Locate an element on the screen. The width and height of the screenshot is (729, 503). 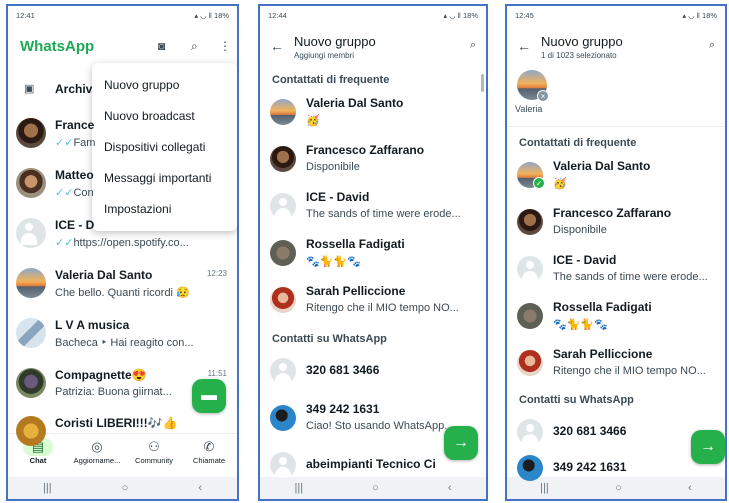
chat-list-item: Matteo ✓✓Con is located at coordinates (122, 181).